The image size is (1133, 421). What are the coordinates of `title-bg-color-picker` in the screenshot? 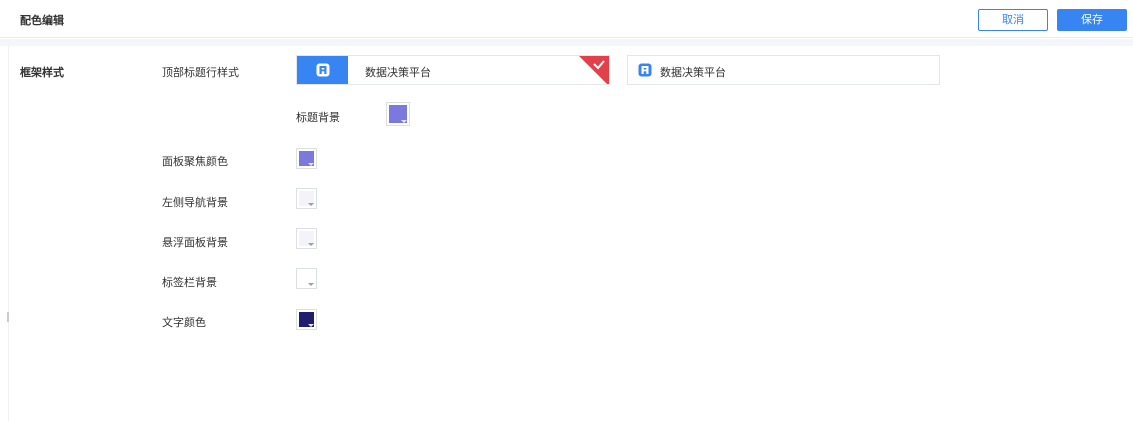 It's located at (398, 114).